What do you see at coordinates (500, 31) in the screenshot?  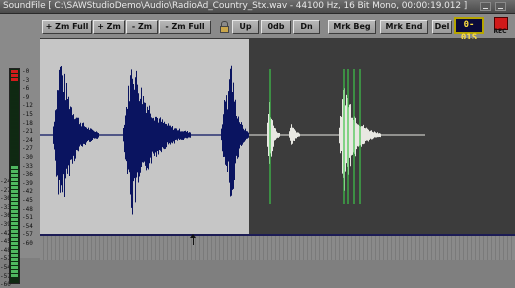 I see `record-label: REC` at bounding box center [500, 31].